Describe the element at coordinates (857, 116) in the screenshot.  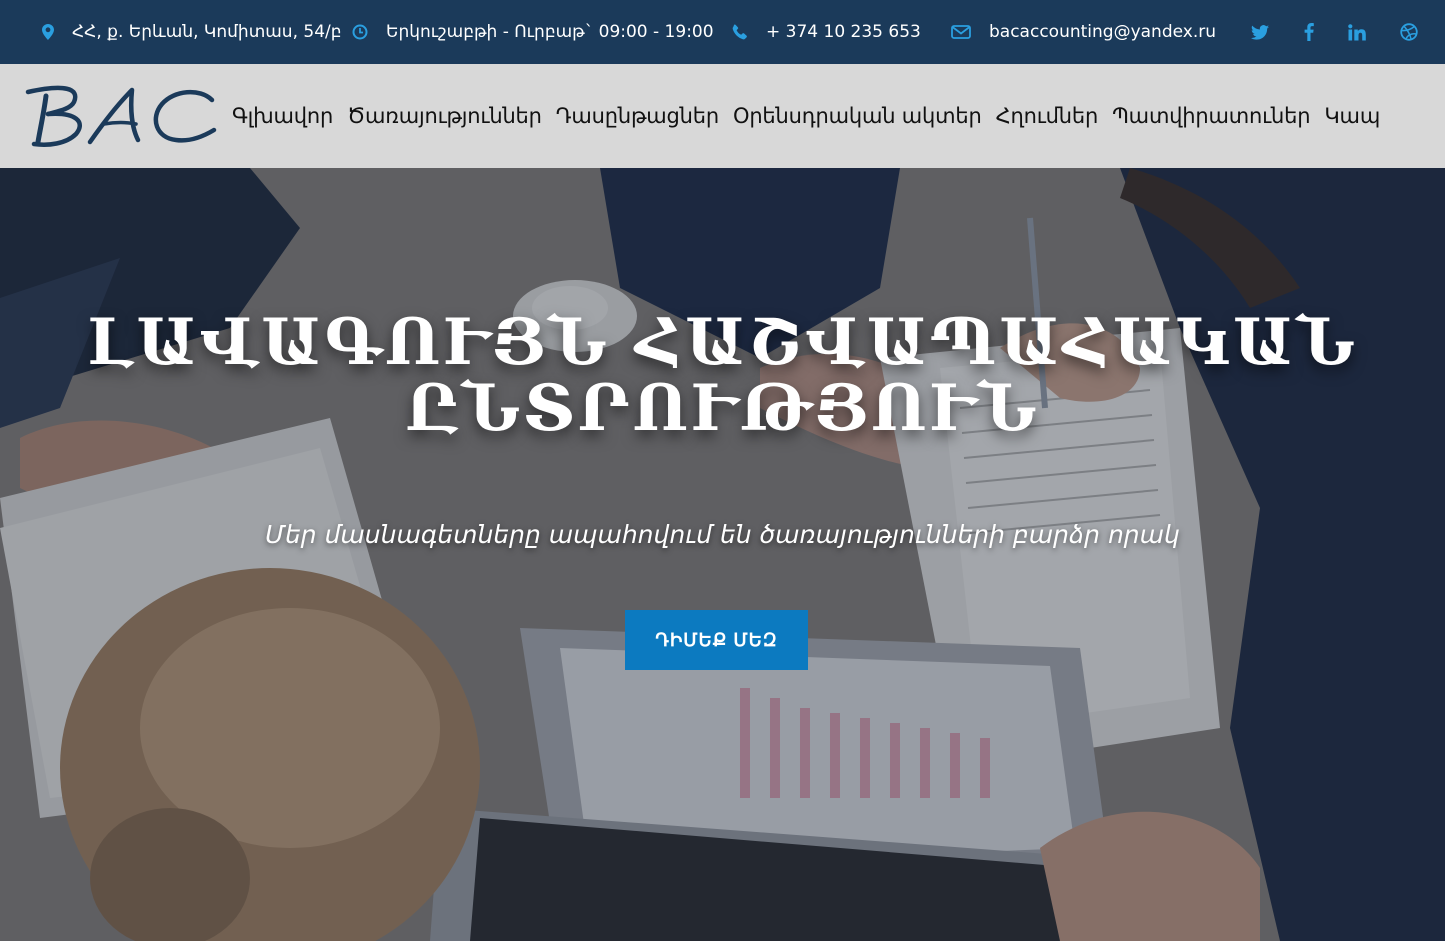
I see `nav-item-legal-acts: Օրենսդրական ակտեր` at that location.